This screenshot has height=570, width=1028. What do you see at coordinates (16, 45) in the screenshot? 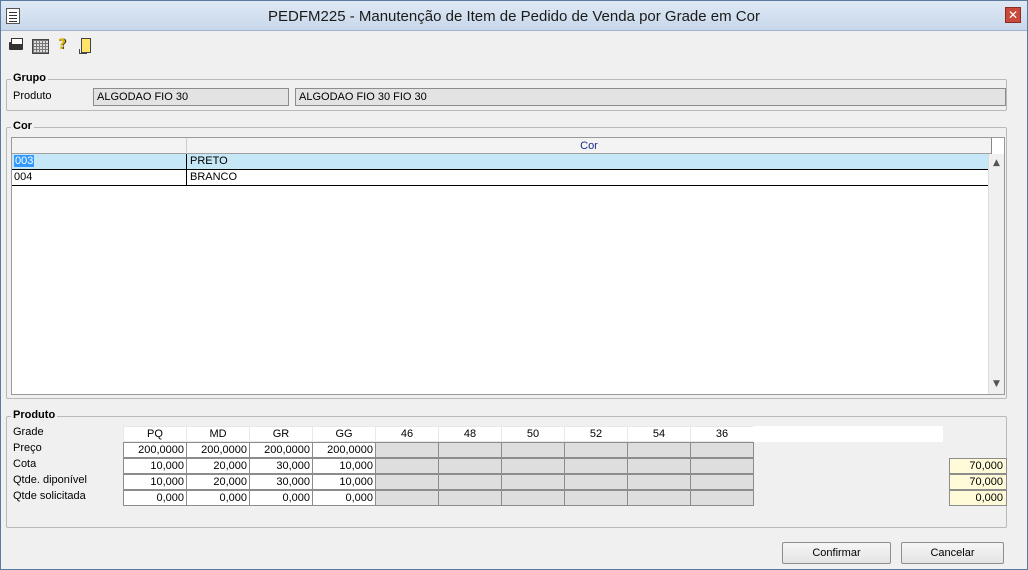
I see `printer-icon` at bounding box center [16, 45].